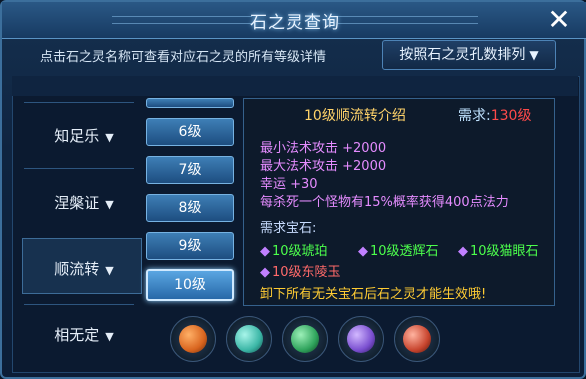 This screenshot has height=379, width=586. I want to click on level-button-7: 7级, so click(190, 170).